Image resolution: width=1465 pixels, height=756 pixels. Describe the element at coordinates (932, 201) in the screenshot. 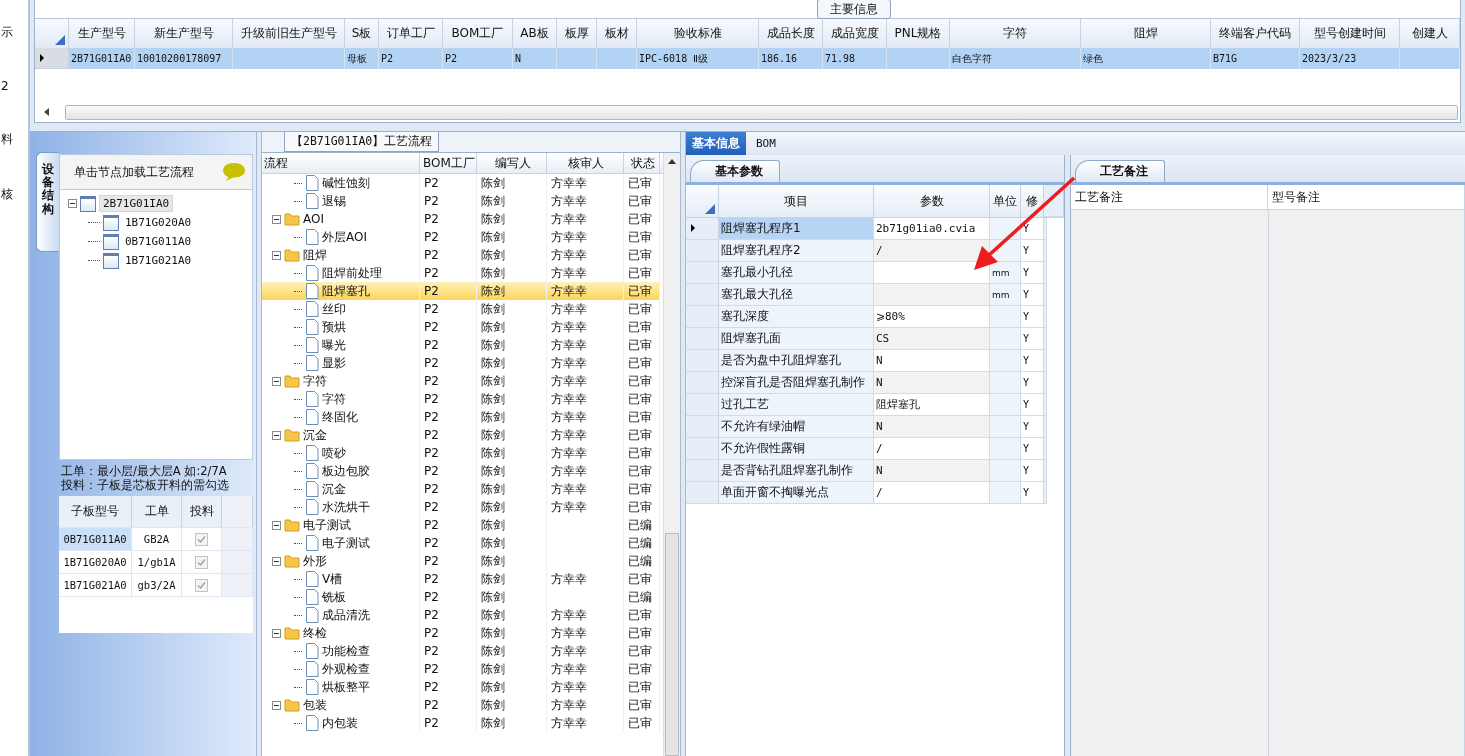

I see `column-header: 参数` at that location.